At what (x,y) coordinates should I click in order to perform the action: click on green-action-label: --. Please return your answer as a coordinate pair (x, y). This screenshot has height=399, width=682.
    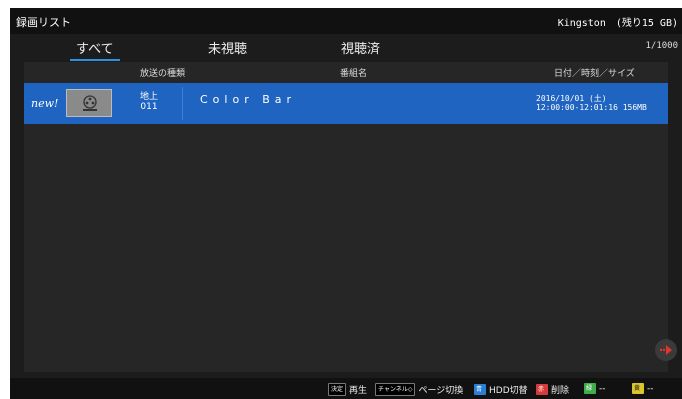
    Looking at the image, I should click on (602, 388).